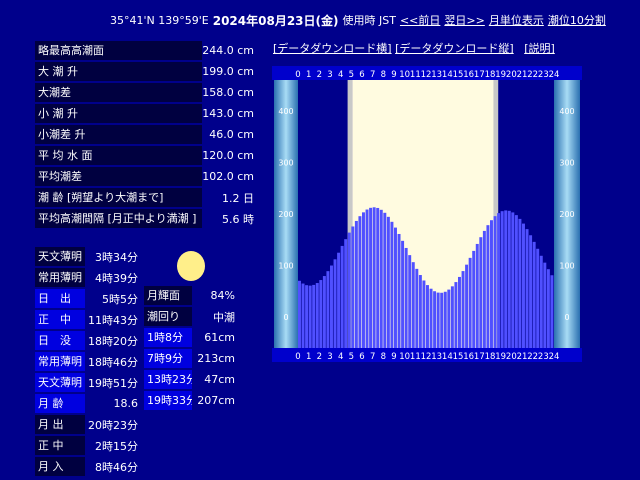  I want to click on tide-value: 84%, so click(222, 295).